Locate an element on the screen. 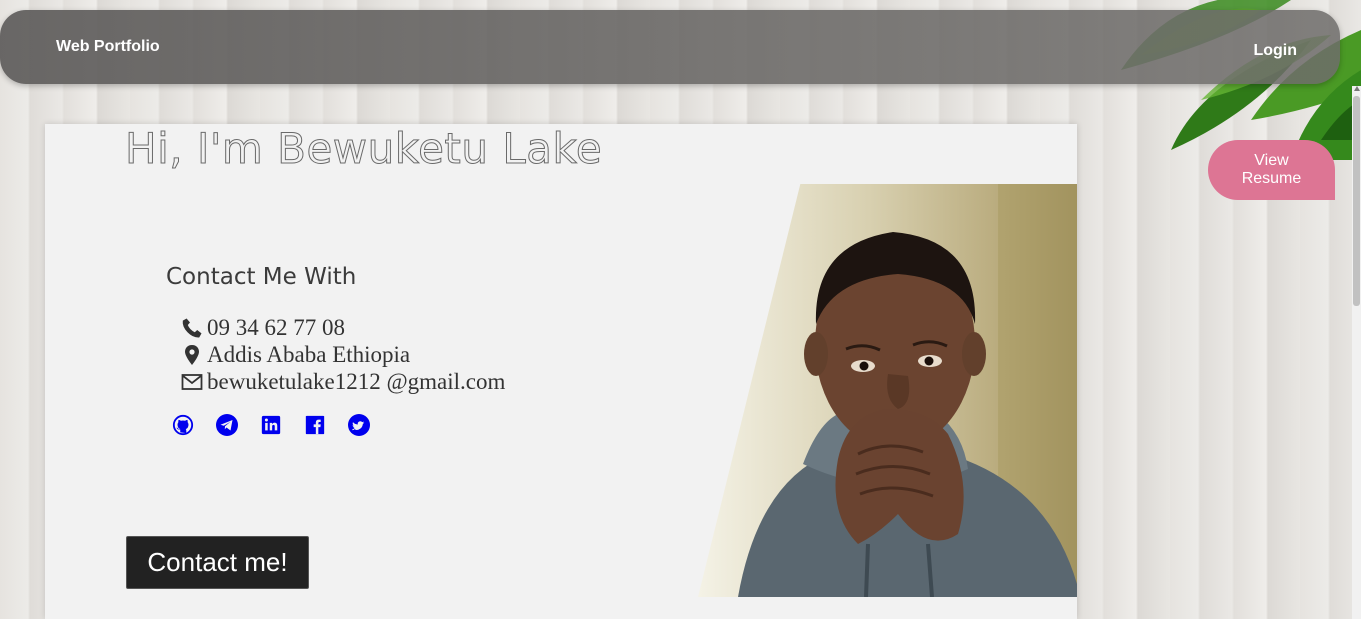 This screenshot has height=619, width=1361. location-row: Addis Ababa Ethiopia is located at coordinates (342, 354).